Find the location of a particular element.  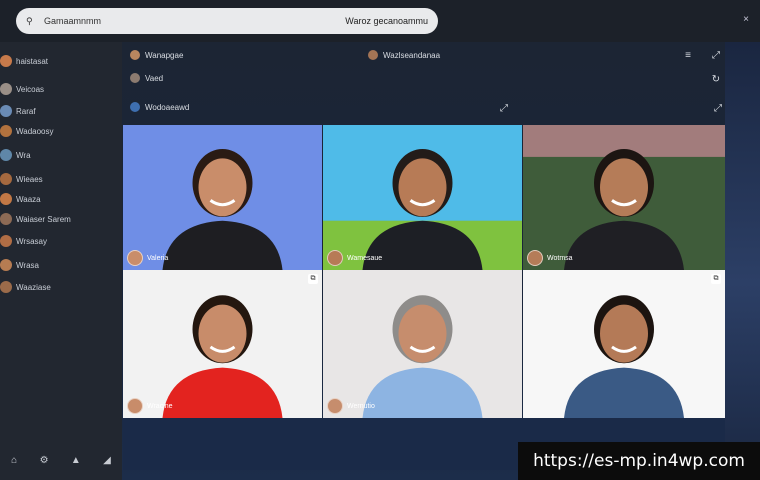

video-tile: Valeria is located at coordinates (222, 197).